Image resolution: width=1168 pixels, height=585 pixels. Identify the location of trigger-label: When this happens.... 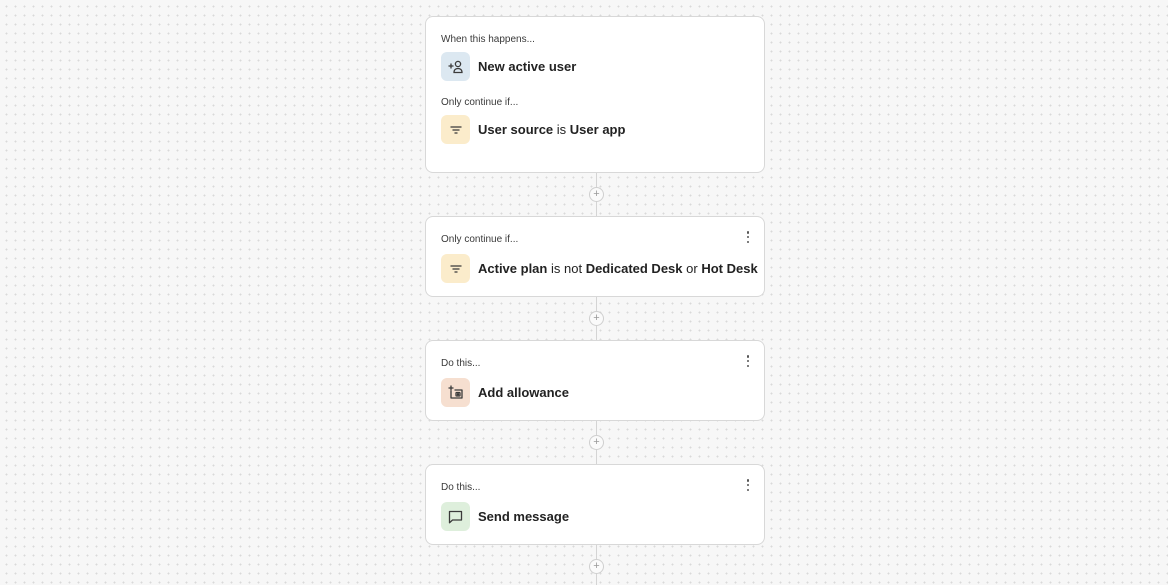
(488, 39).